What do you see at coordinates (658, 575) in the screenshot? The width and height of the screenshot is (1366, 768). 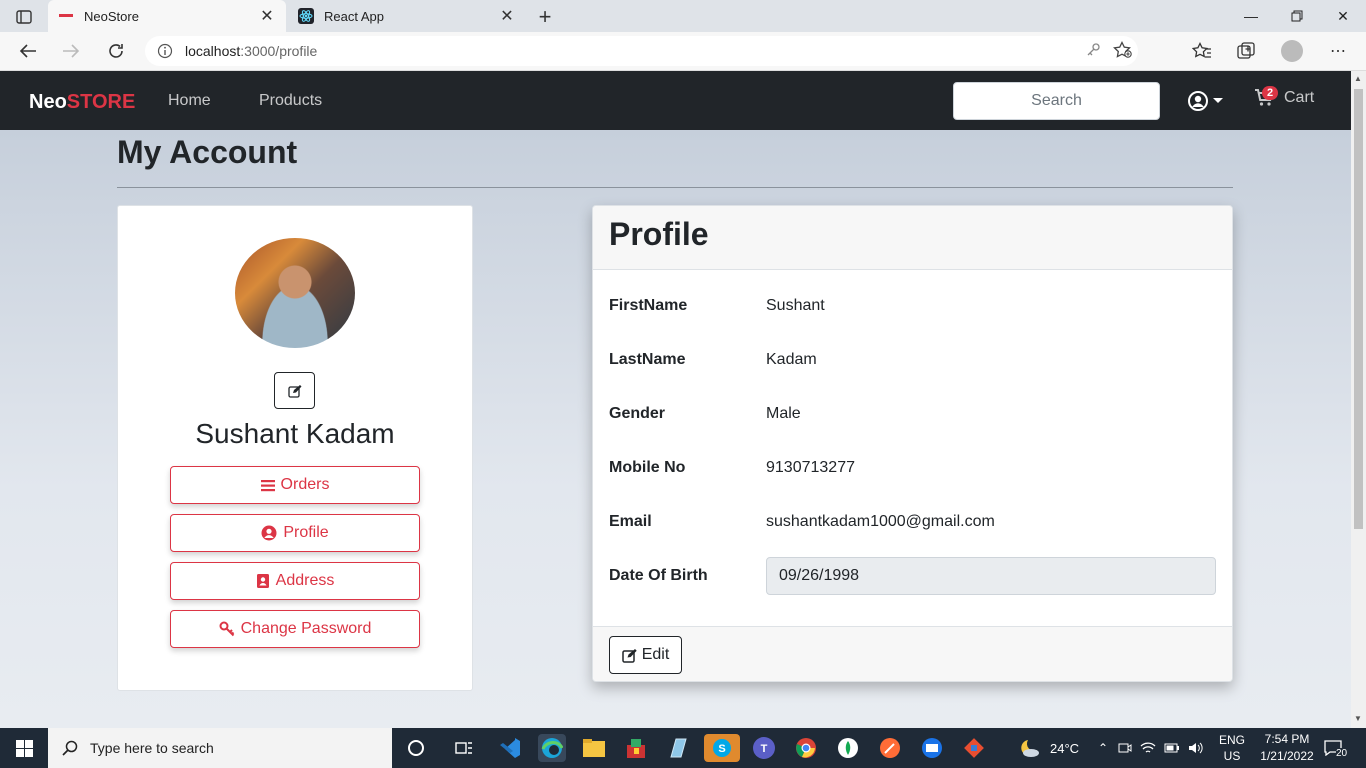 I see `field-label: Date Of Birth` at bounding box center [658, 575].